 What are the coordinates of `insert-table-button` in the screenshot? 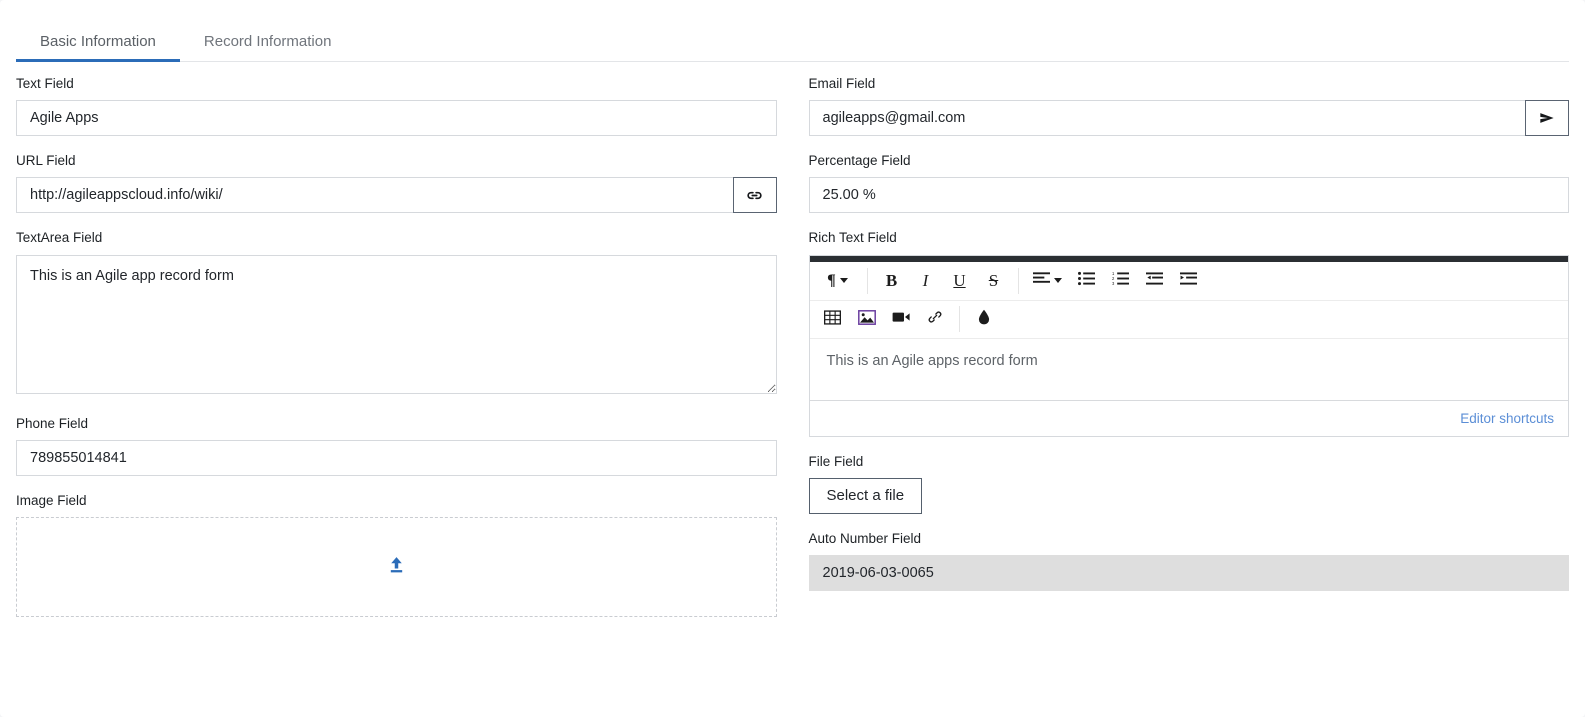 It's located at (833, 319).